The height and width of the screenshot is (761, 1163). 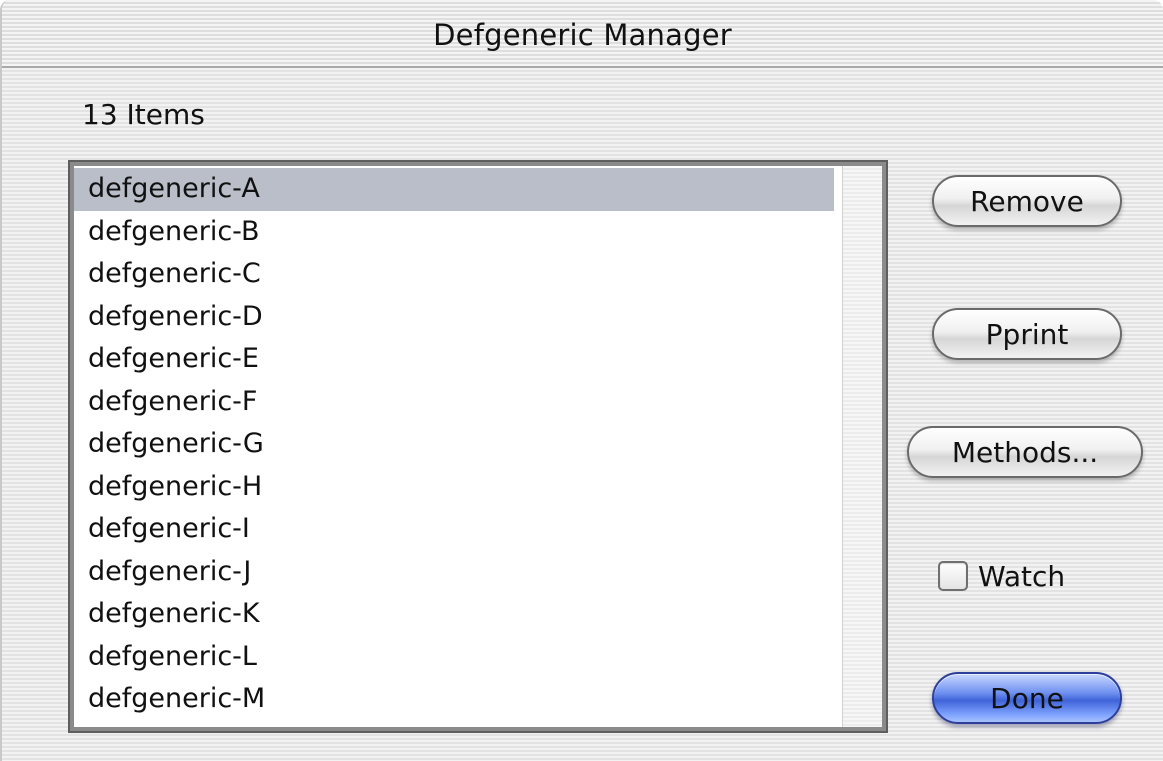 I want to click on list-item: defgeneric-L, so click(x=454, y=657).